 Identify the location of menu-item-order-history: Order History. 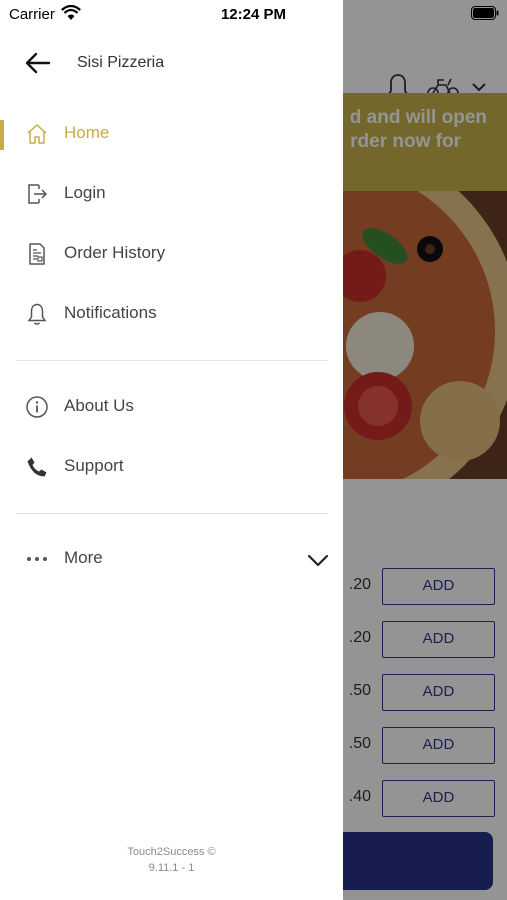
(171, 254).